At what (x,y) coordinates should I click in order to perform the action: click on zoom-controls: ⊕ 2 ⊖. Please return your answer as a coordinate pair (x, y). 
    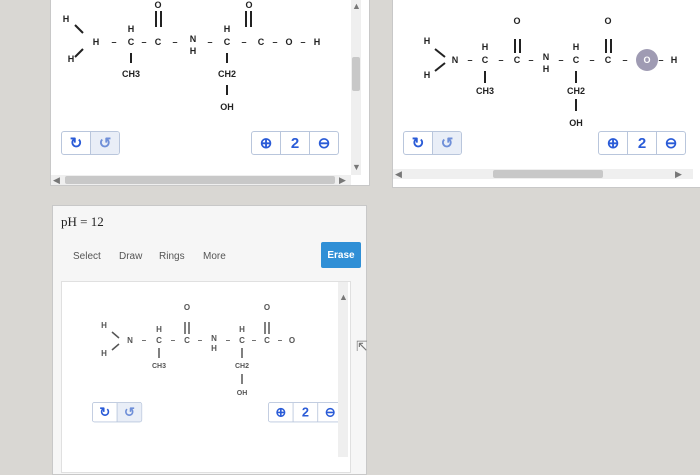
    Looking at the image, I should click on (295, 143).